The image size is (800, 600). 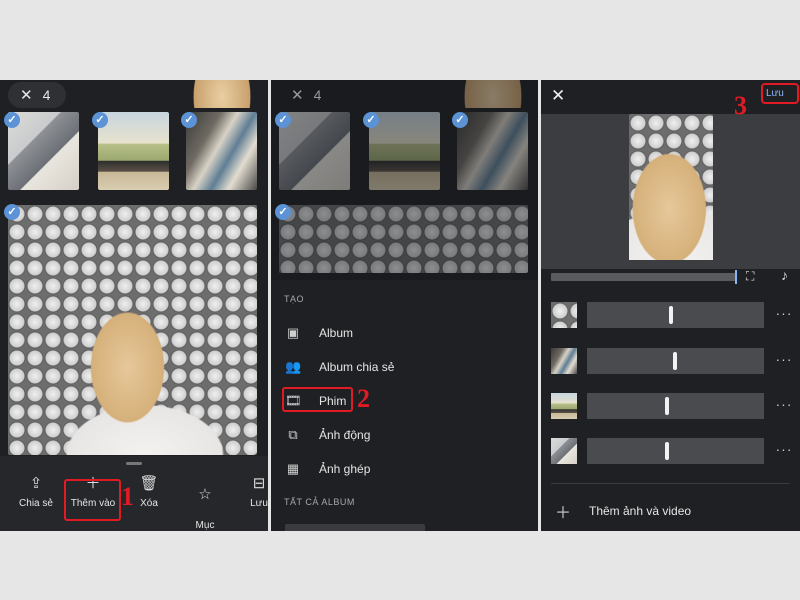 I want to click on dim-overlay, so click(x=404, y=180).